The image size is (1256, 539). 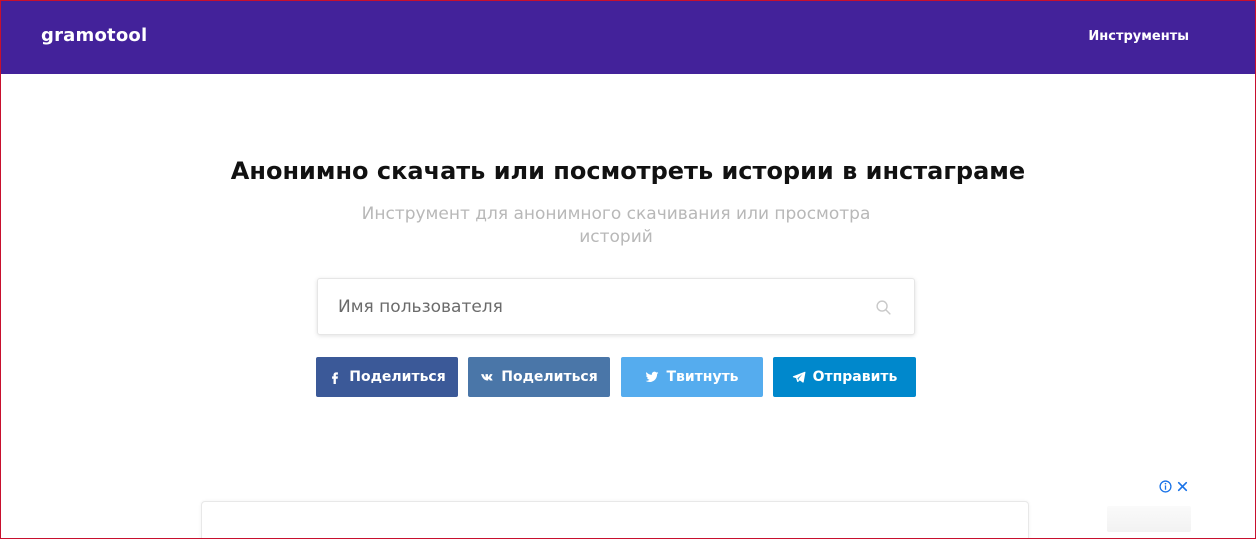 I want to click on nav-link-tools: Инструменты, so click(x=1138, y=36).